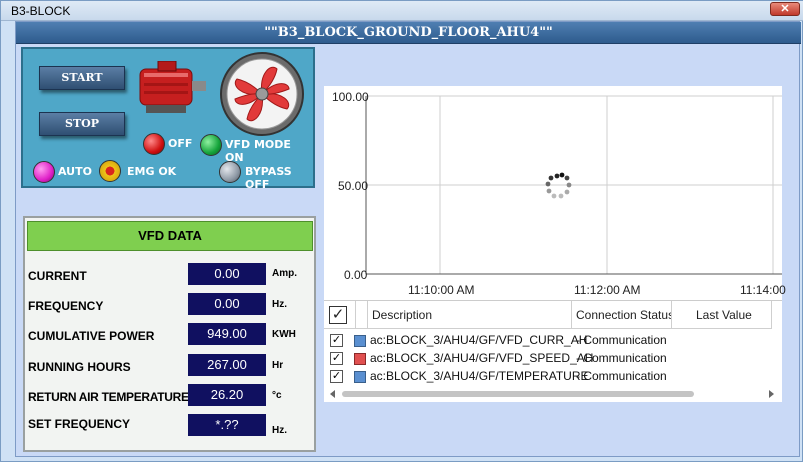 The height and width of the screenshot is (462, 803). I want to click on bypass-lamp-icon, so click(230, 172).